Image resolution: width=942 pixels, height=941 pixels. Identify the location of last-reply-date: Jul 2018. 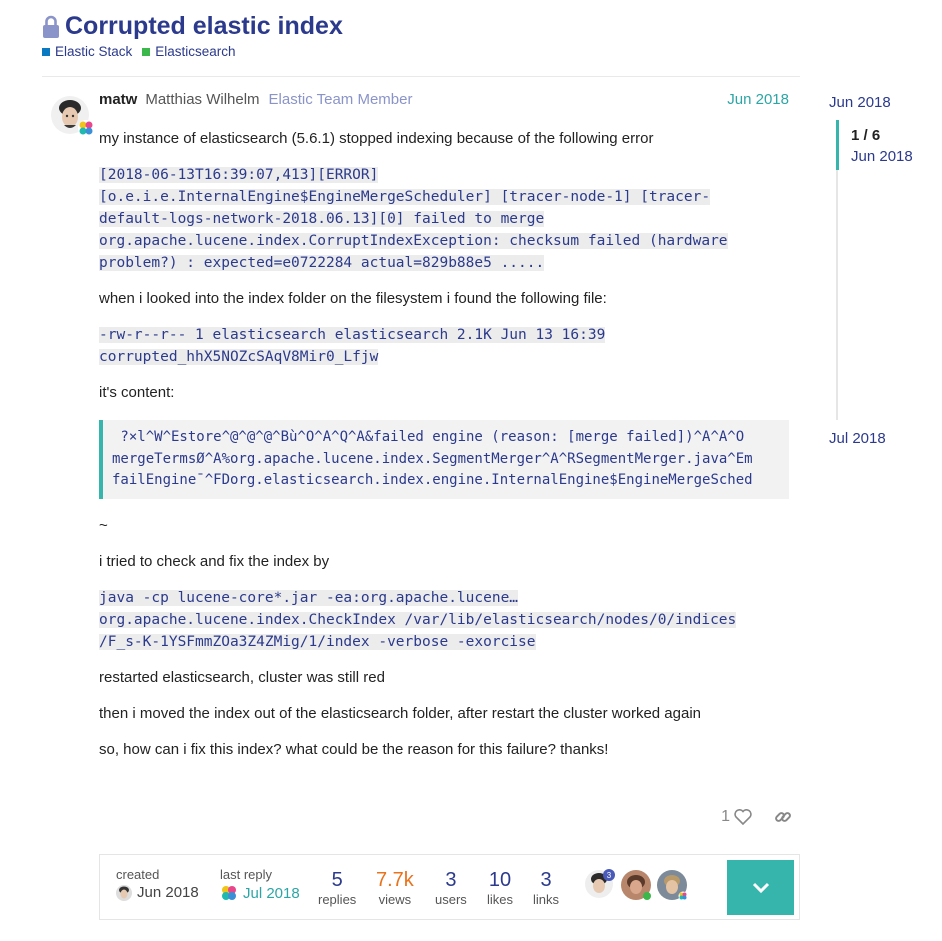
(271, 893).